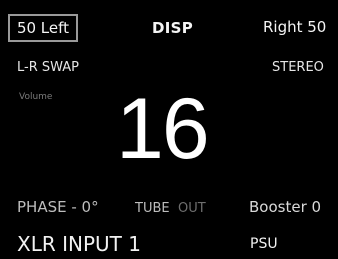 The height and width of the screenshot is (259, 338). What do you see at coordinates (264, 244) in the screenshot?
I see `psu-button: PSU` at bounding box center [264, 244].